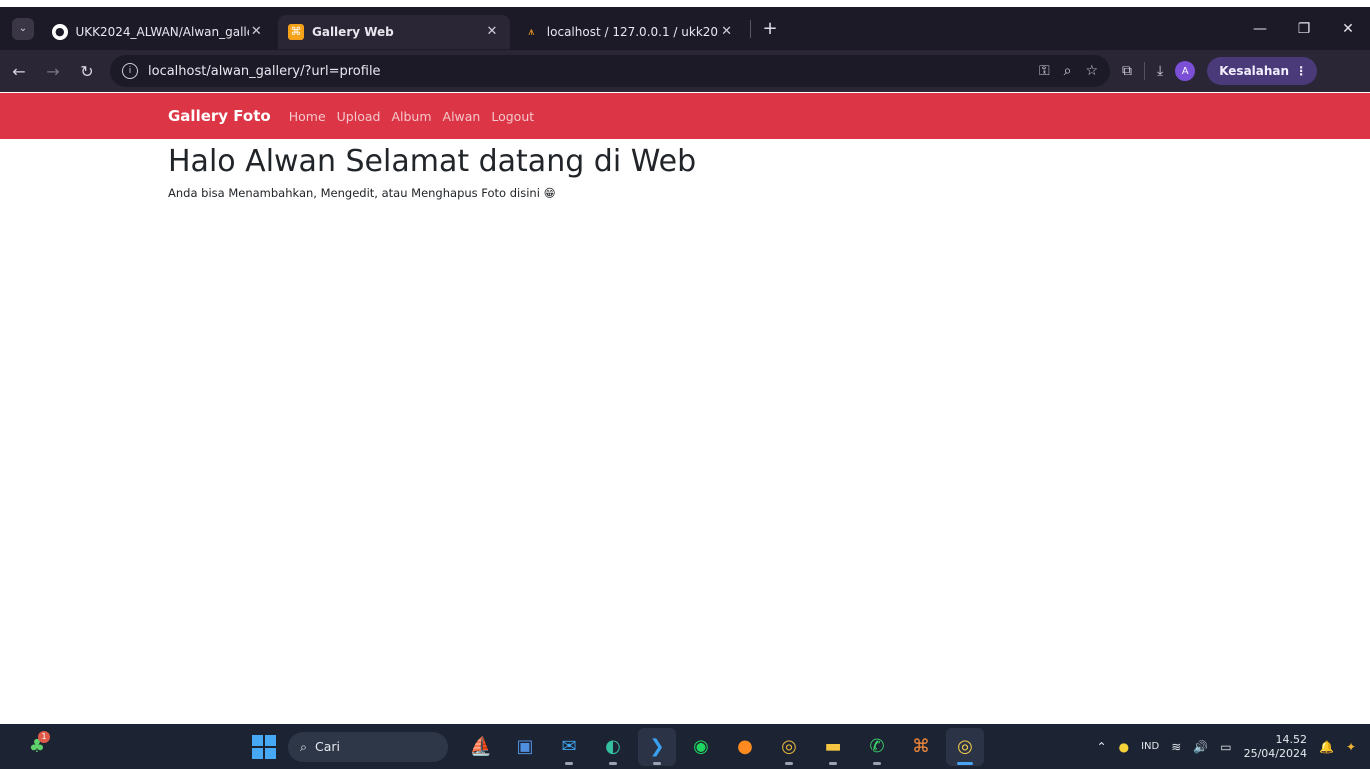 The height and width of the screenshot is (769, 1370). I want to click on virtualbox-icon: ▣, so click(525, 747).